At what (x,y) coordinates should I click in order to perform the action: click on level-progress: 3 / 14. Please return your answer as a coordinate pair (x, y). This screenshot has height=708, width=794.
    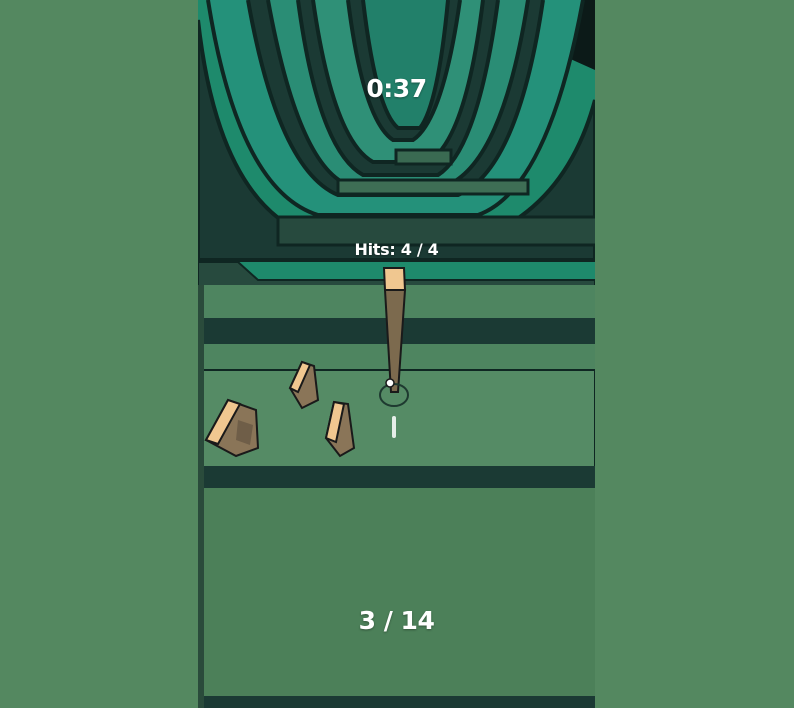
    Looking at the image, I should click on (396, 620).